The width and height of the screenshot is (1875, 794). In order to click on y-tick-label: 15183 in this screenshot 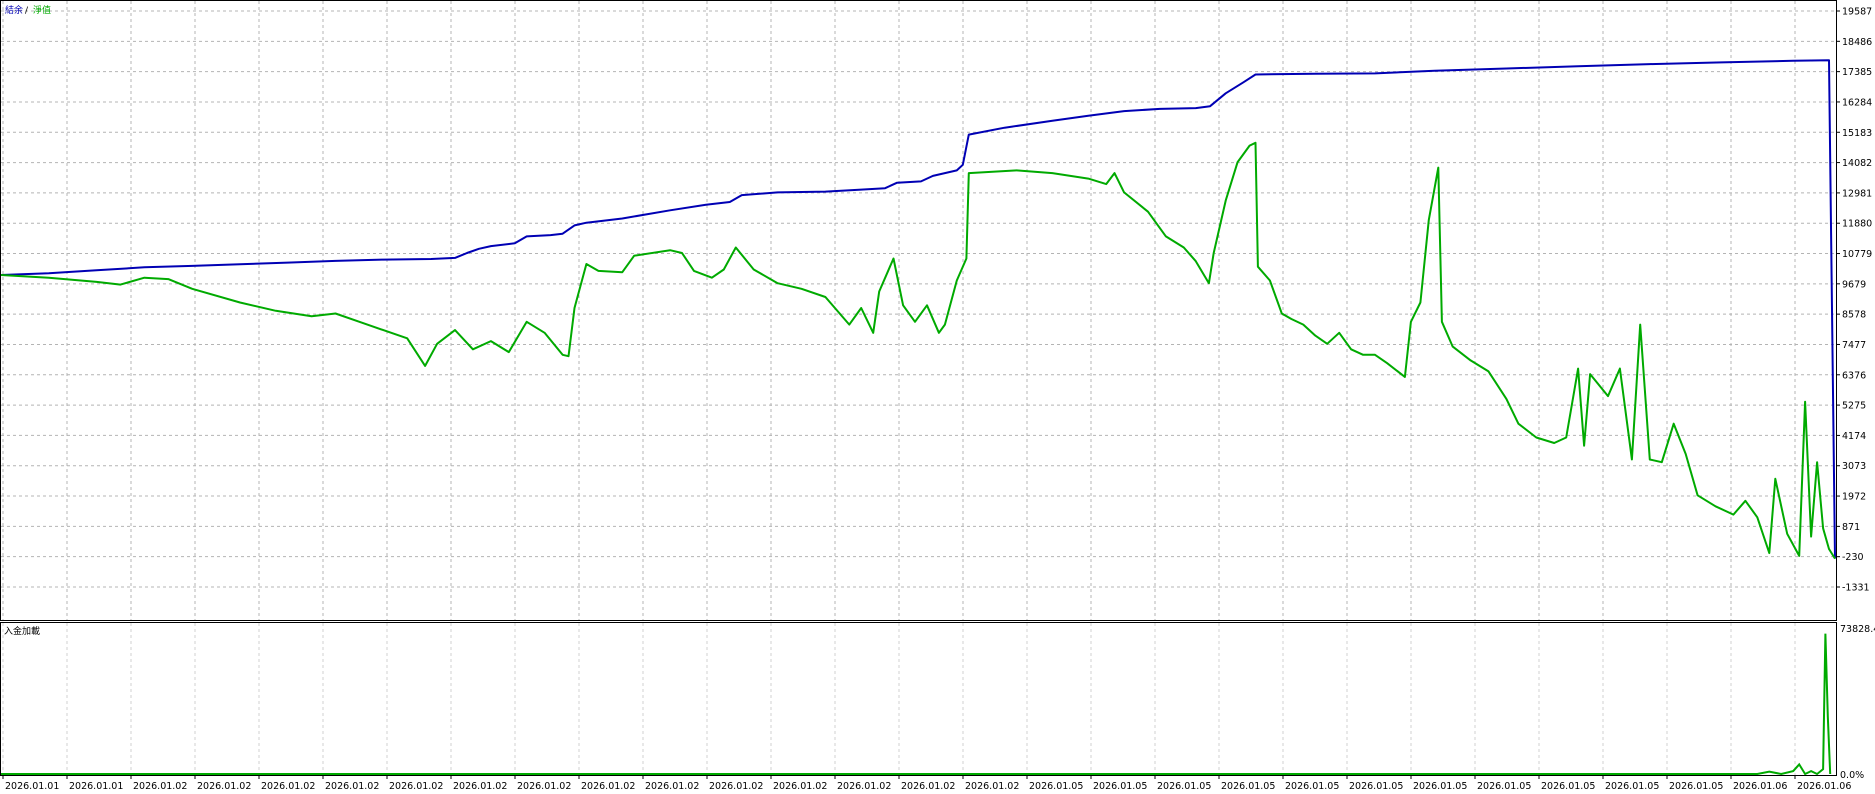, I will do `click(1857, 133)`.